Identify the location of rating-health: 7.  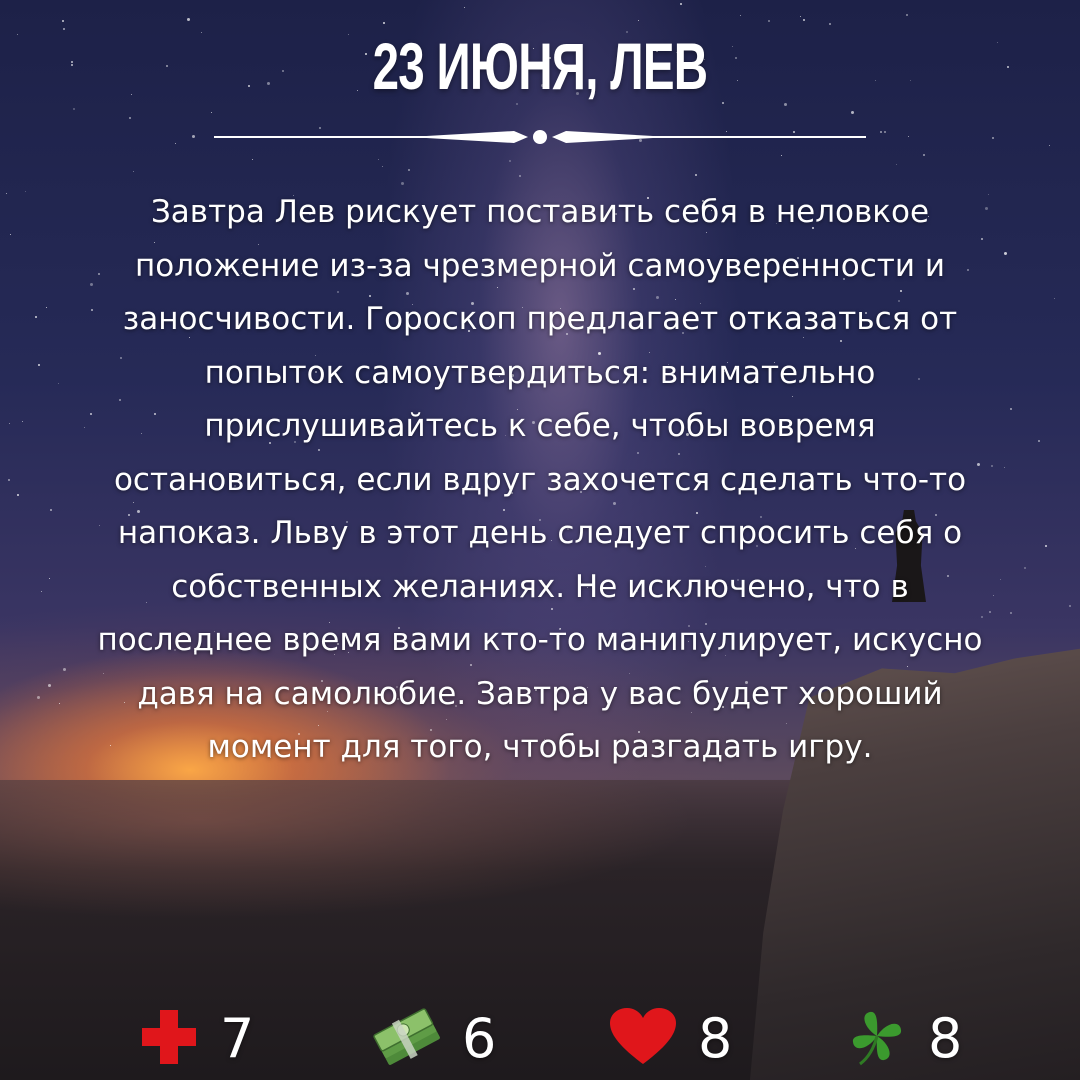
(196, 1039).